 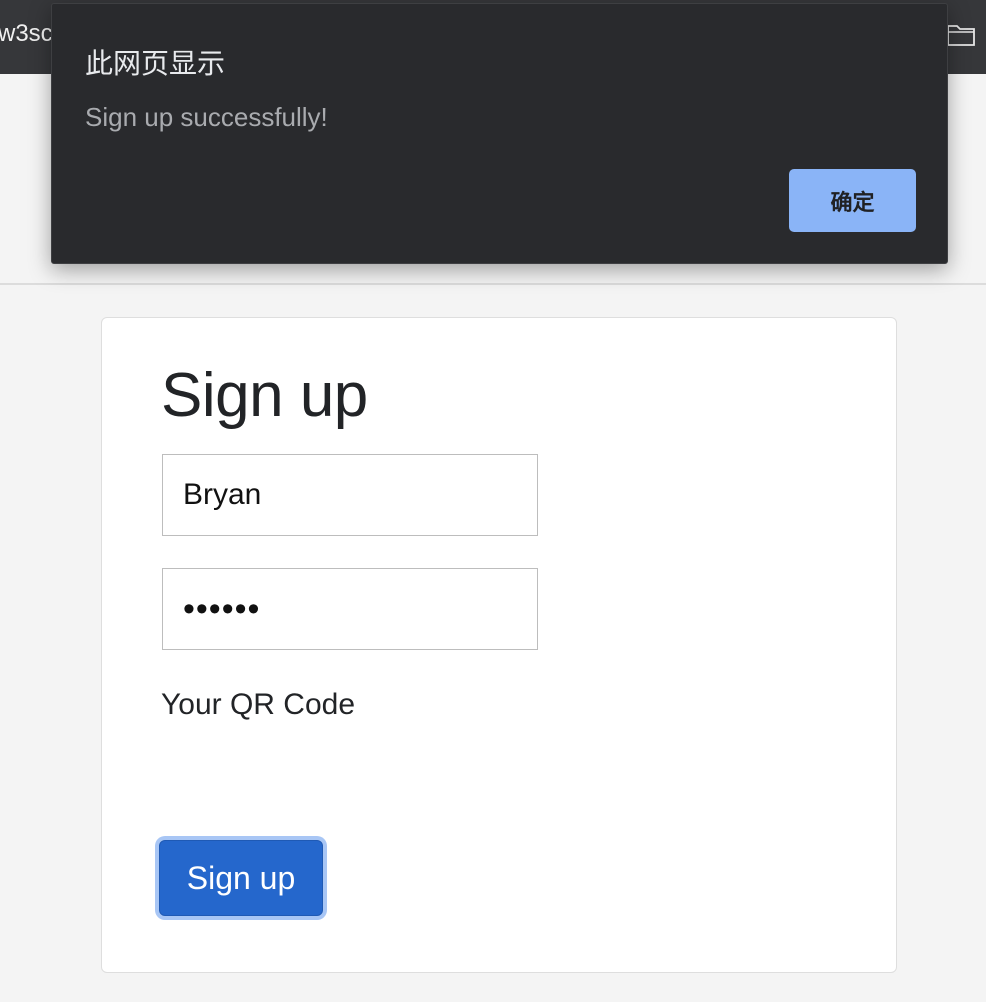 What do you see at coordinates (206, 117) in the screenshot?
I see `dialog-message: Sign up successfully!` at bounding box center [206, 117].